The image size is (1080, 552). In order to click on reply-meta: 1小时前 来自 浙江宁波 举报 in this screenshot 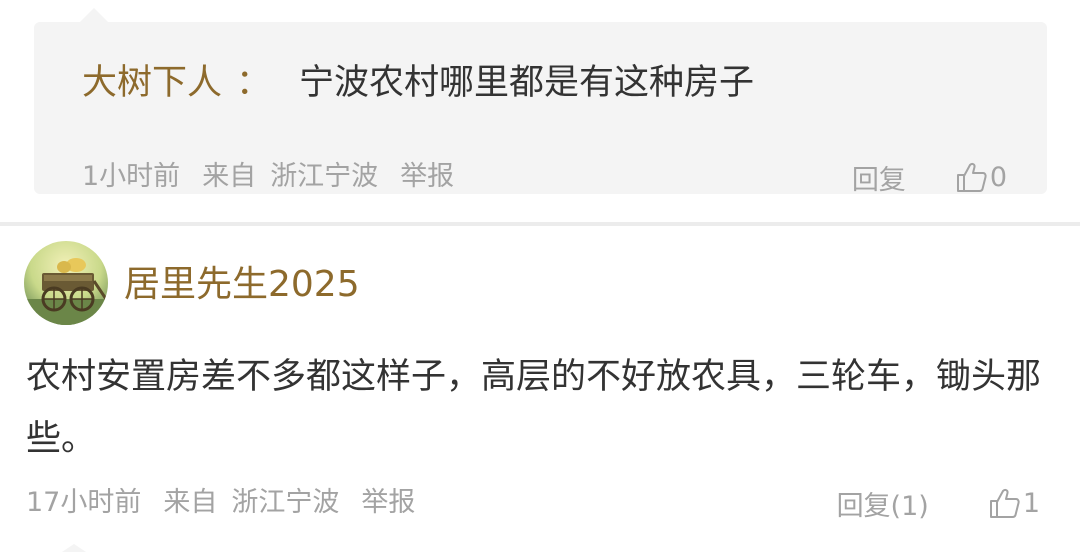, I will do `click(279, 177)`.